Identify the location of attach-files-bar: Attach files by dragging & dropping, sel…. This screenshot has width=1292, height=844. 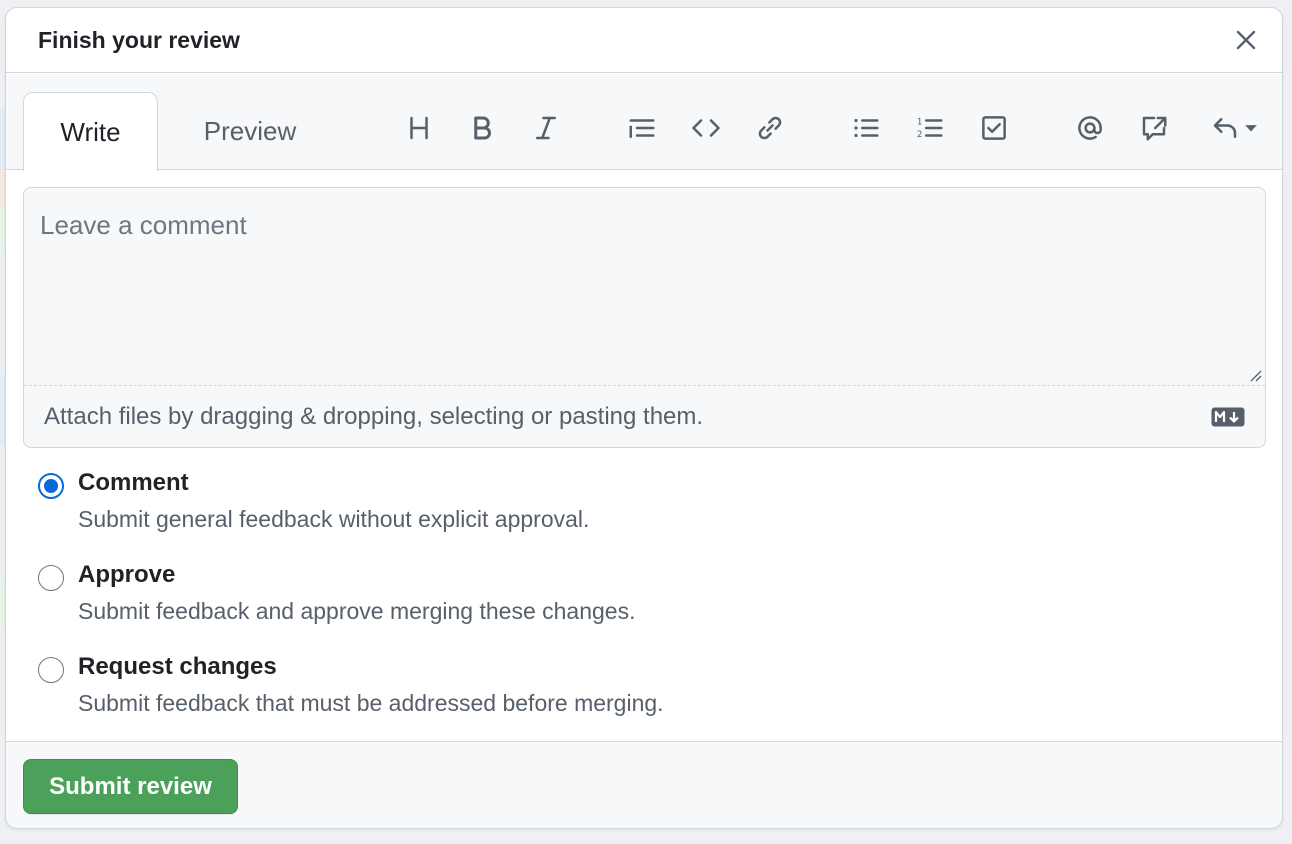
(644, 416).